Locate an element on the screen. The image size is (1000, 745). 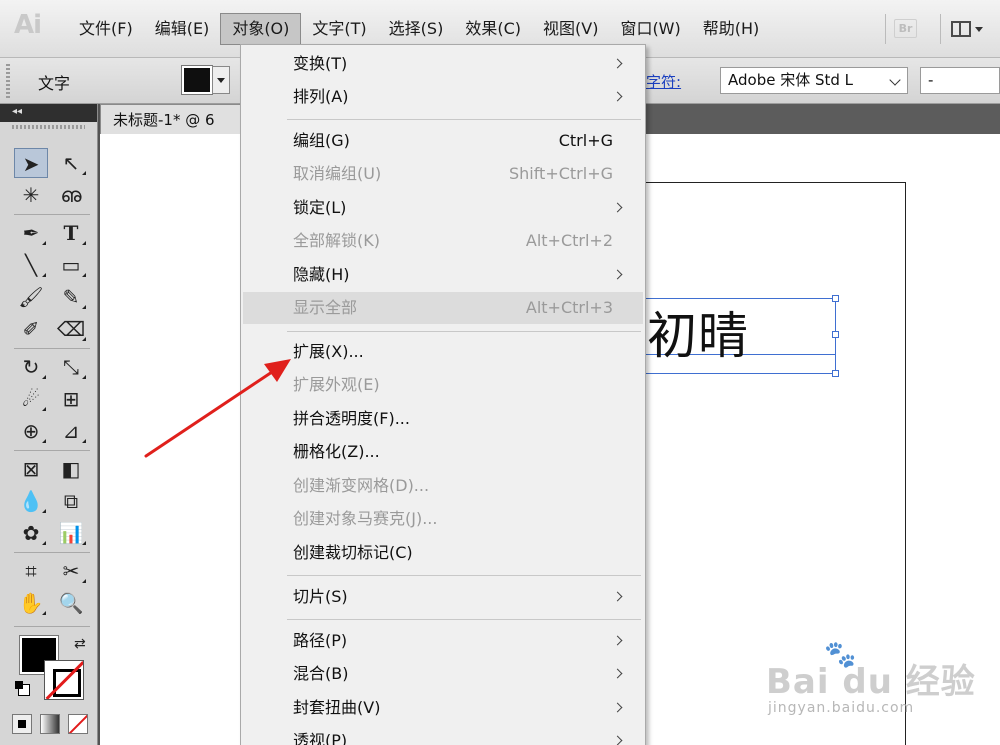
menu-item: 对象(O) is located at coordinates (261, 29).